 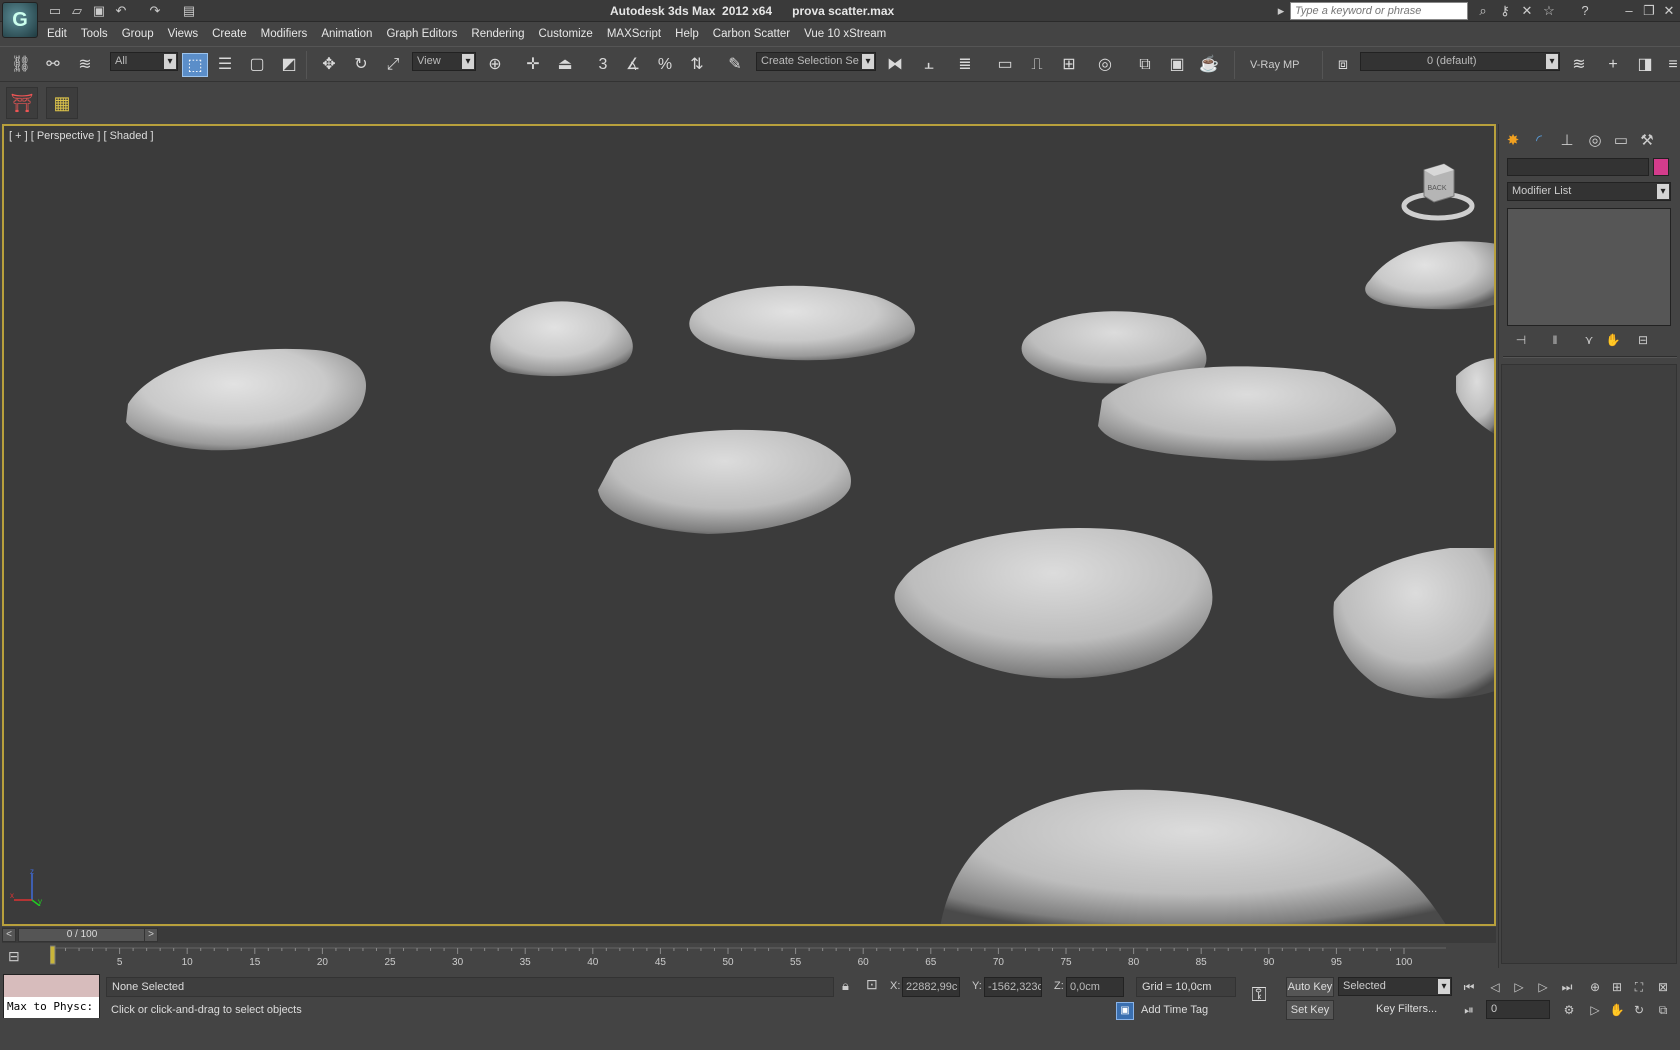 I want to click on display-tab-icon: ▭, so click(x=1621, y=141).